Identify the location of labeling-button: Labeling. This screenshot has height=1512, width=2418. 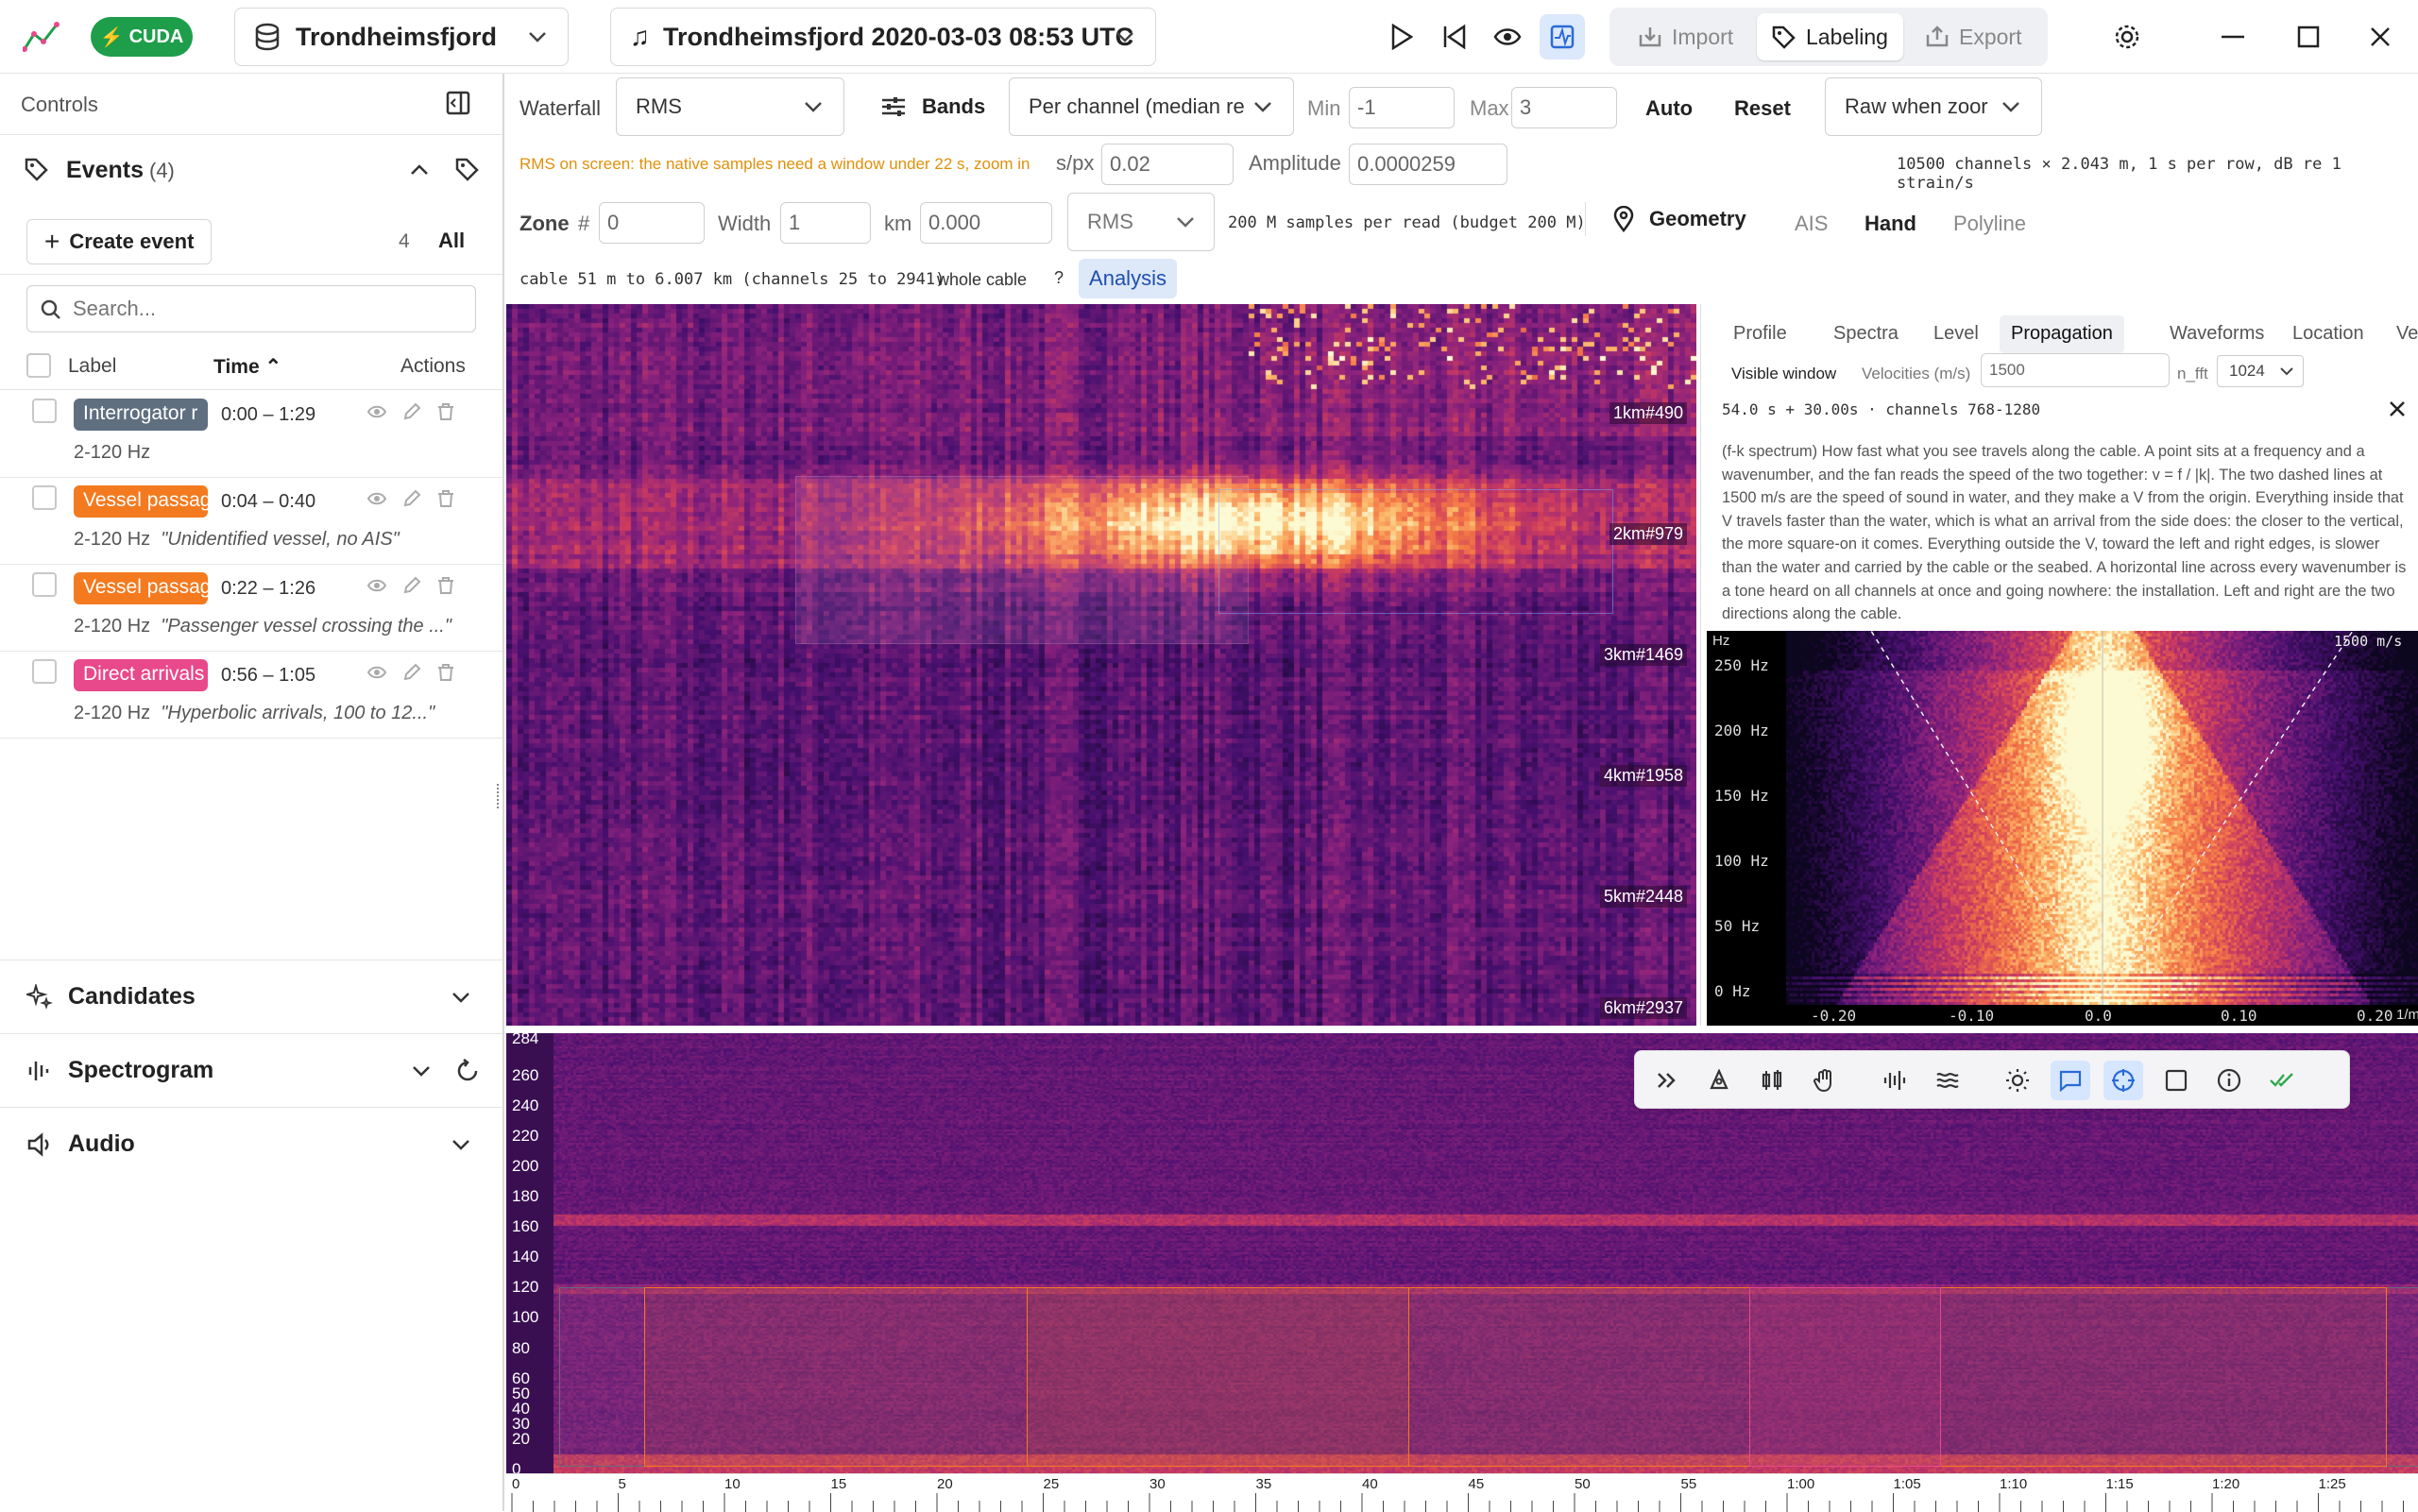
(1830, 37).